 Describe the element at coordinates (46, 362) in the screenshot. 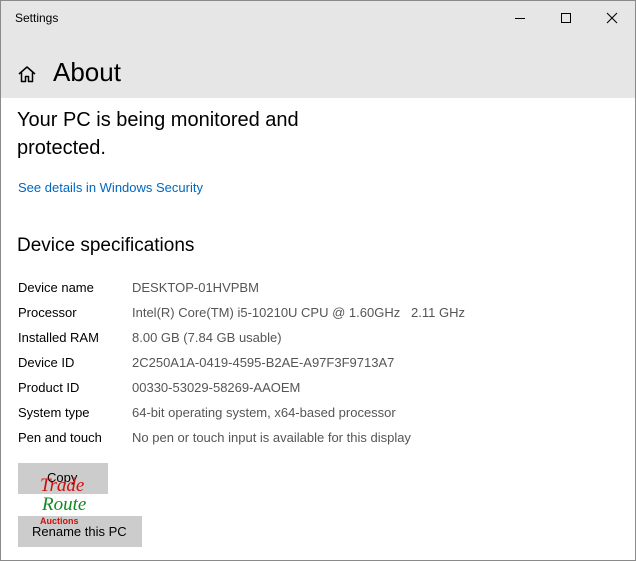

I see `spec-label: Device ID` at that location.